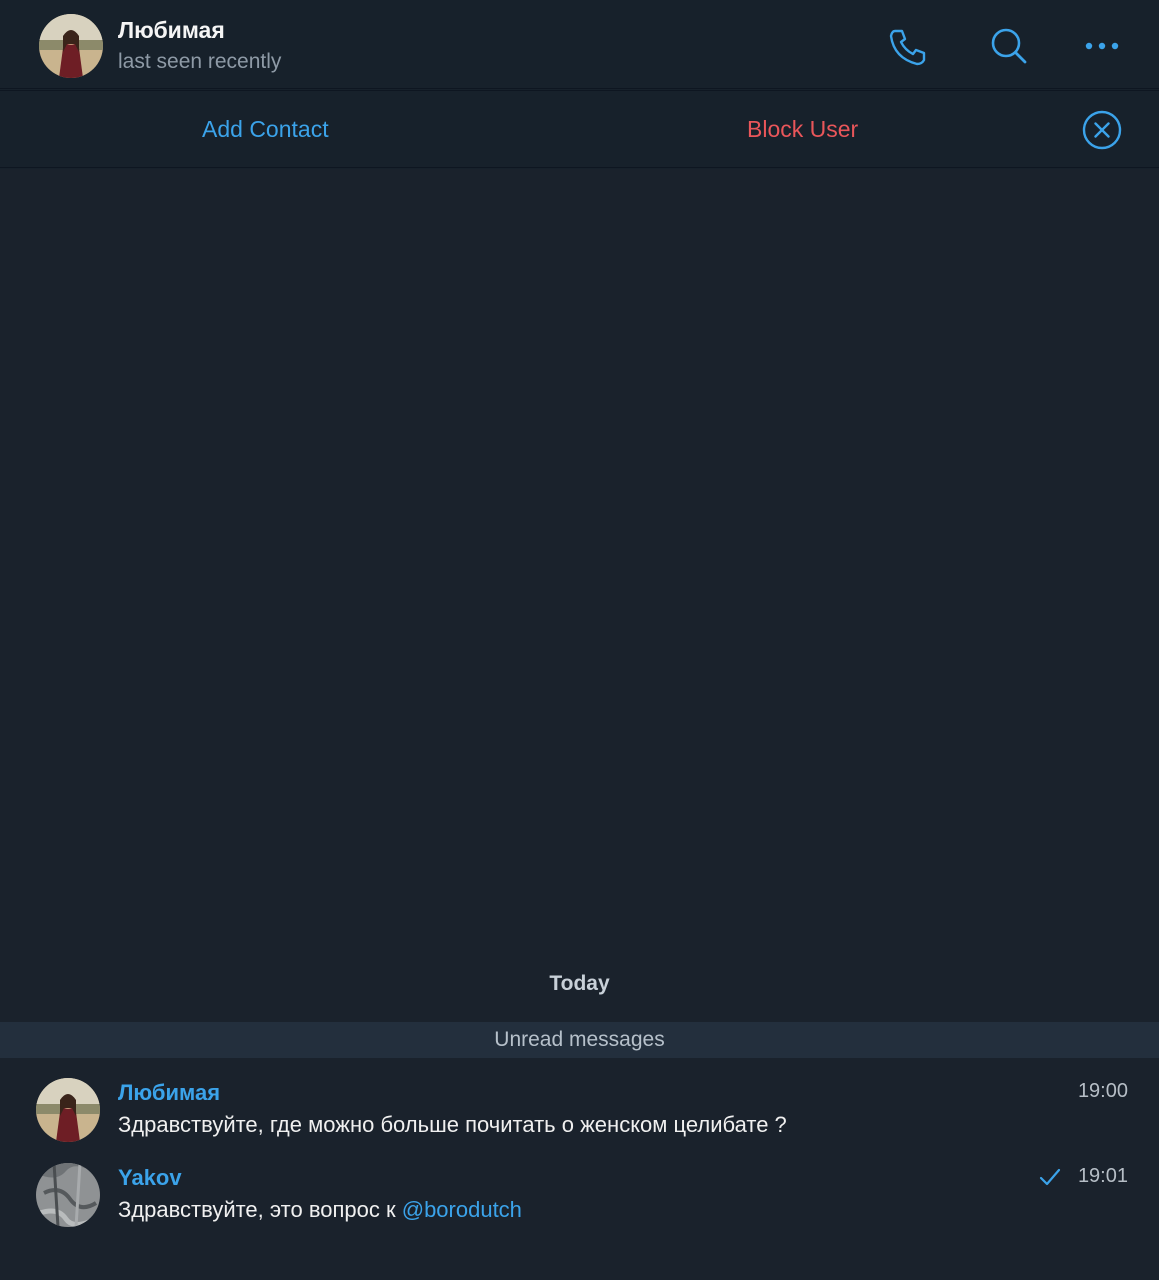  What do you see at coordinates (169, 1093) in the screenshot?
I see `message-author: Любимая` at bounding box center [169, 1093].